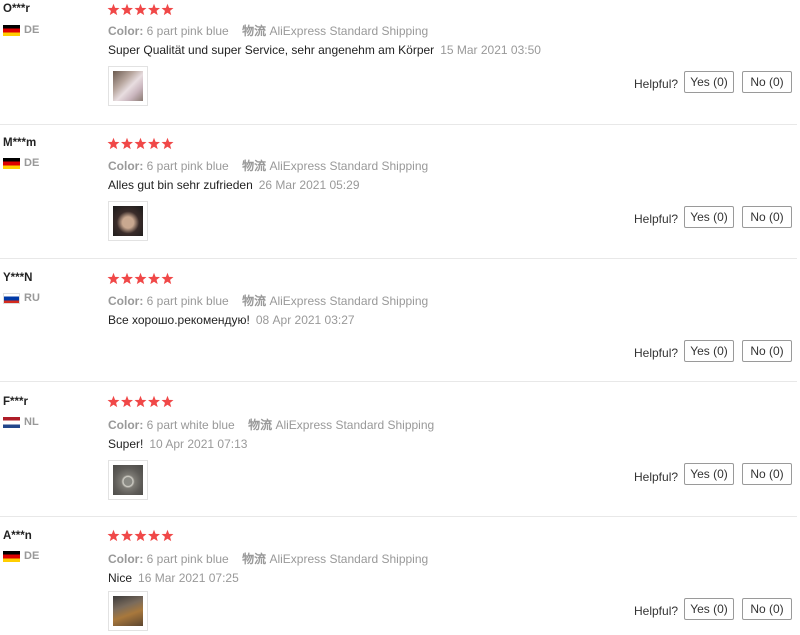 This screenshot has width=800, height=635. I want to click on reviewer-name: F***r, so click(15, 402).